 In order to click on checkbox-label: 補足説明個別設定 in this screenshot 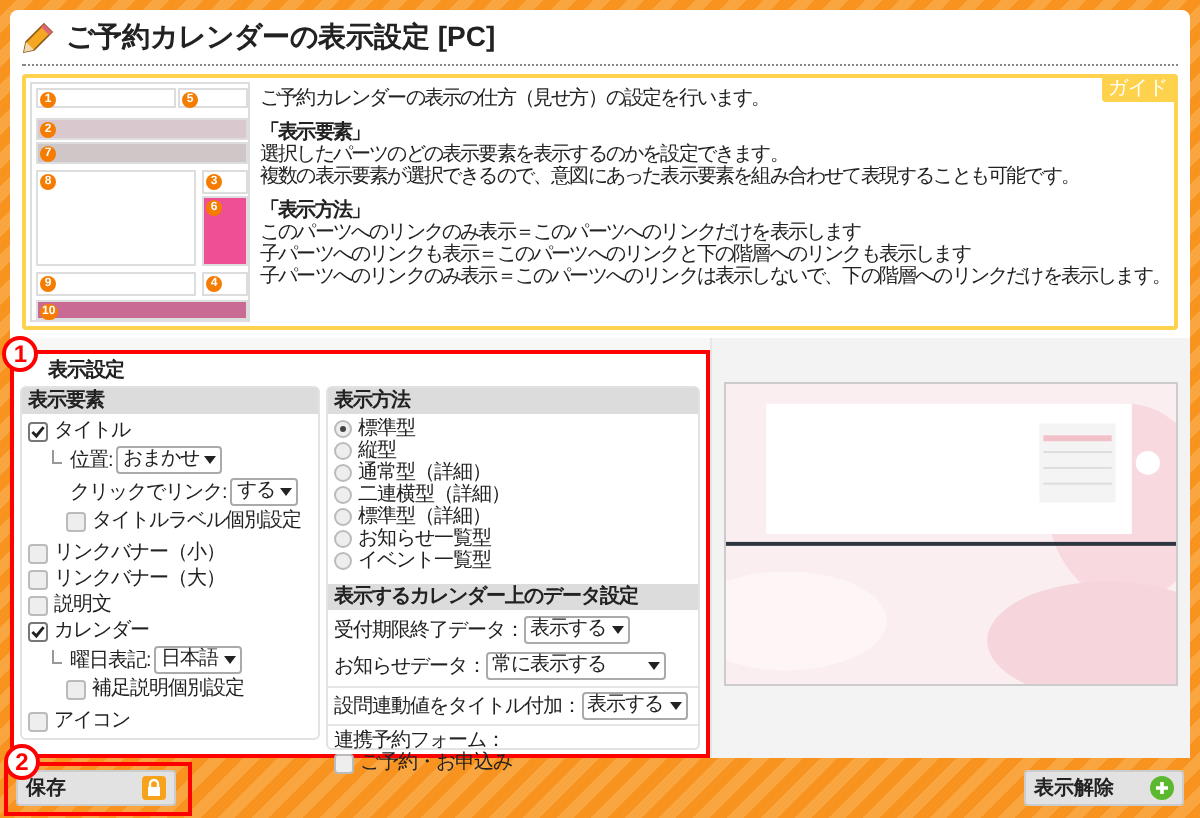, I will do `click(168, 689)`.